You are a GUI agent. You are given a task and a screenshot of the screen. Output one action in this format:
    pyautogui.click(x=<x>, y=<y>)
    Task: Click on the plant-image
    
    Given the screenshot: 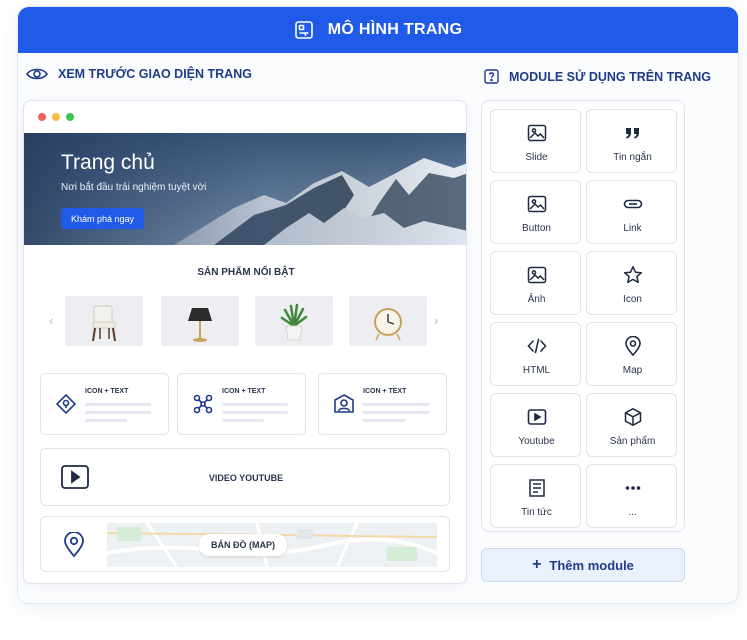 What is the action you would take?
    pyautogui.click(x=294, y=321)
    